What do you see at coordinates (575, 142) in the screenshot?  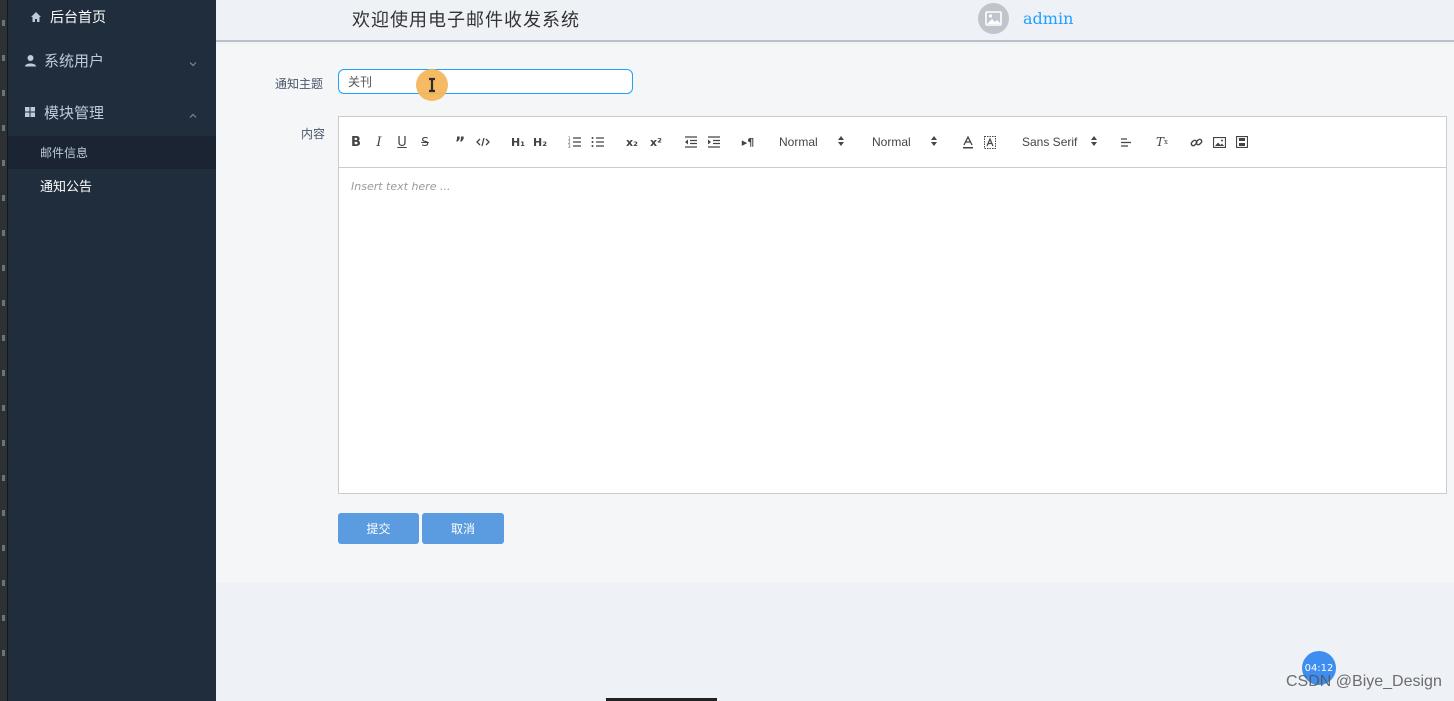 I see `ordered-list-icon: 123` at bounding box center [575, 142].